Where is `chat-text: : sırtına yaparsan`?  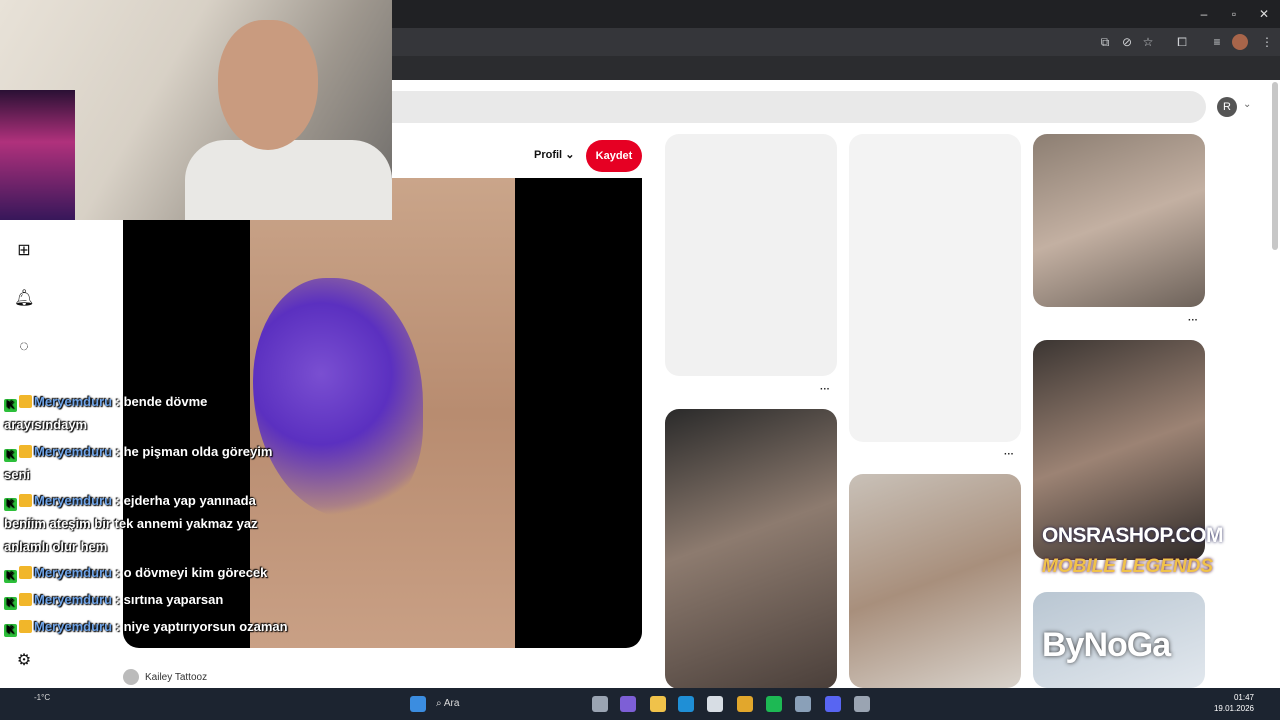
chat-text: : sırtına yaparsan is located at coordinates (169, 599).